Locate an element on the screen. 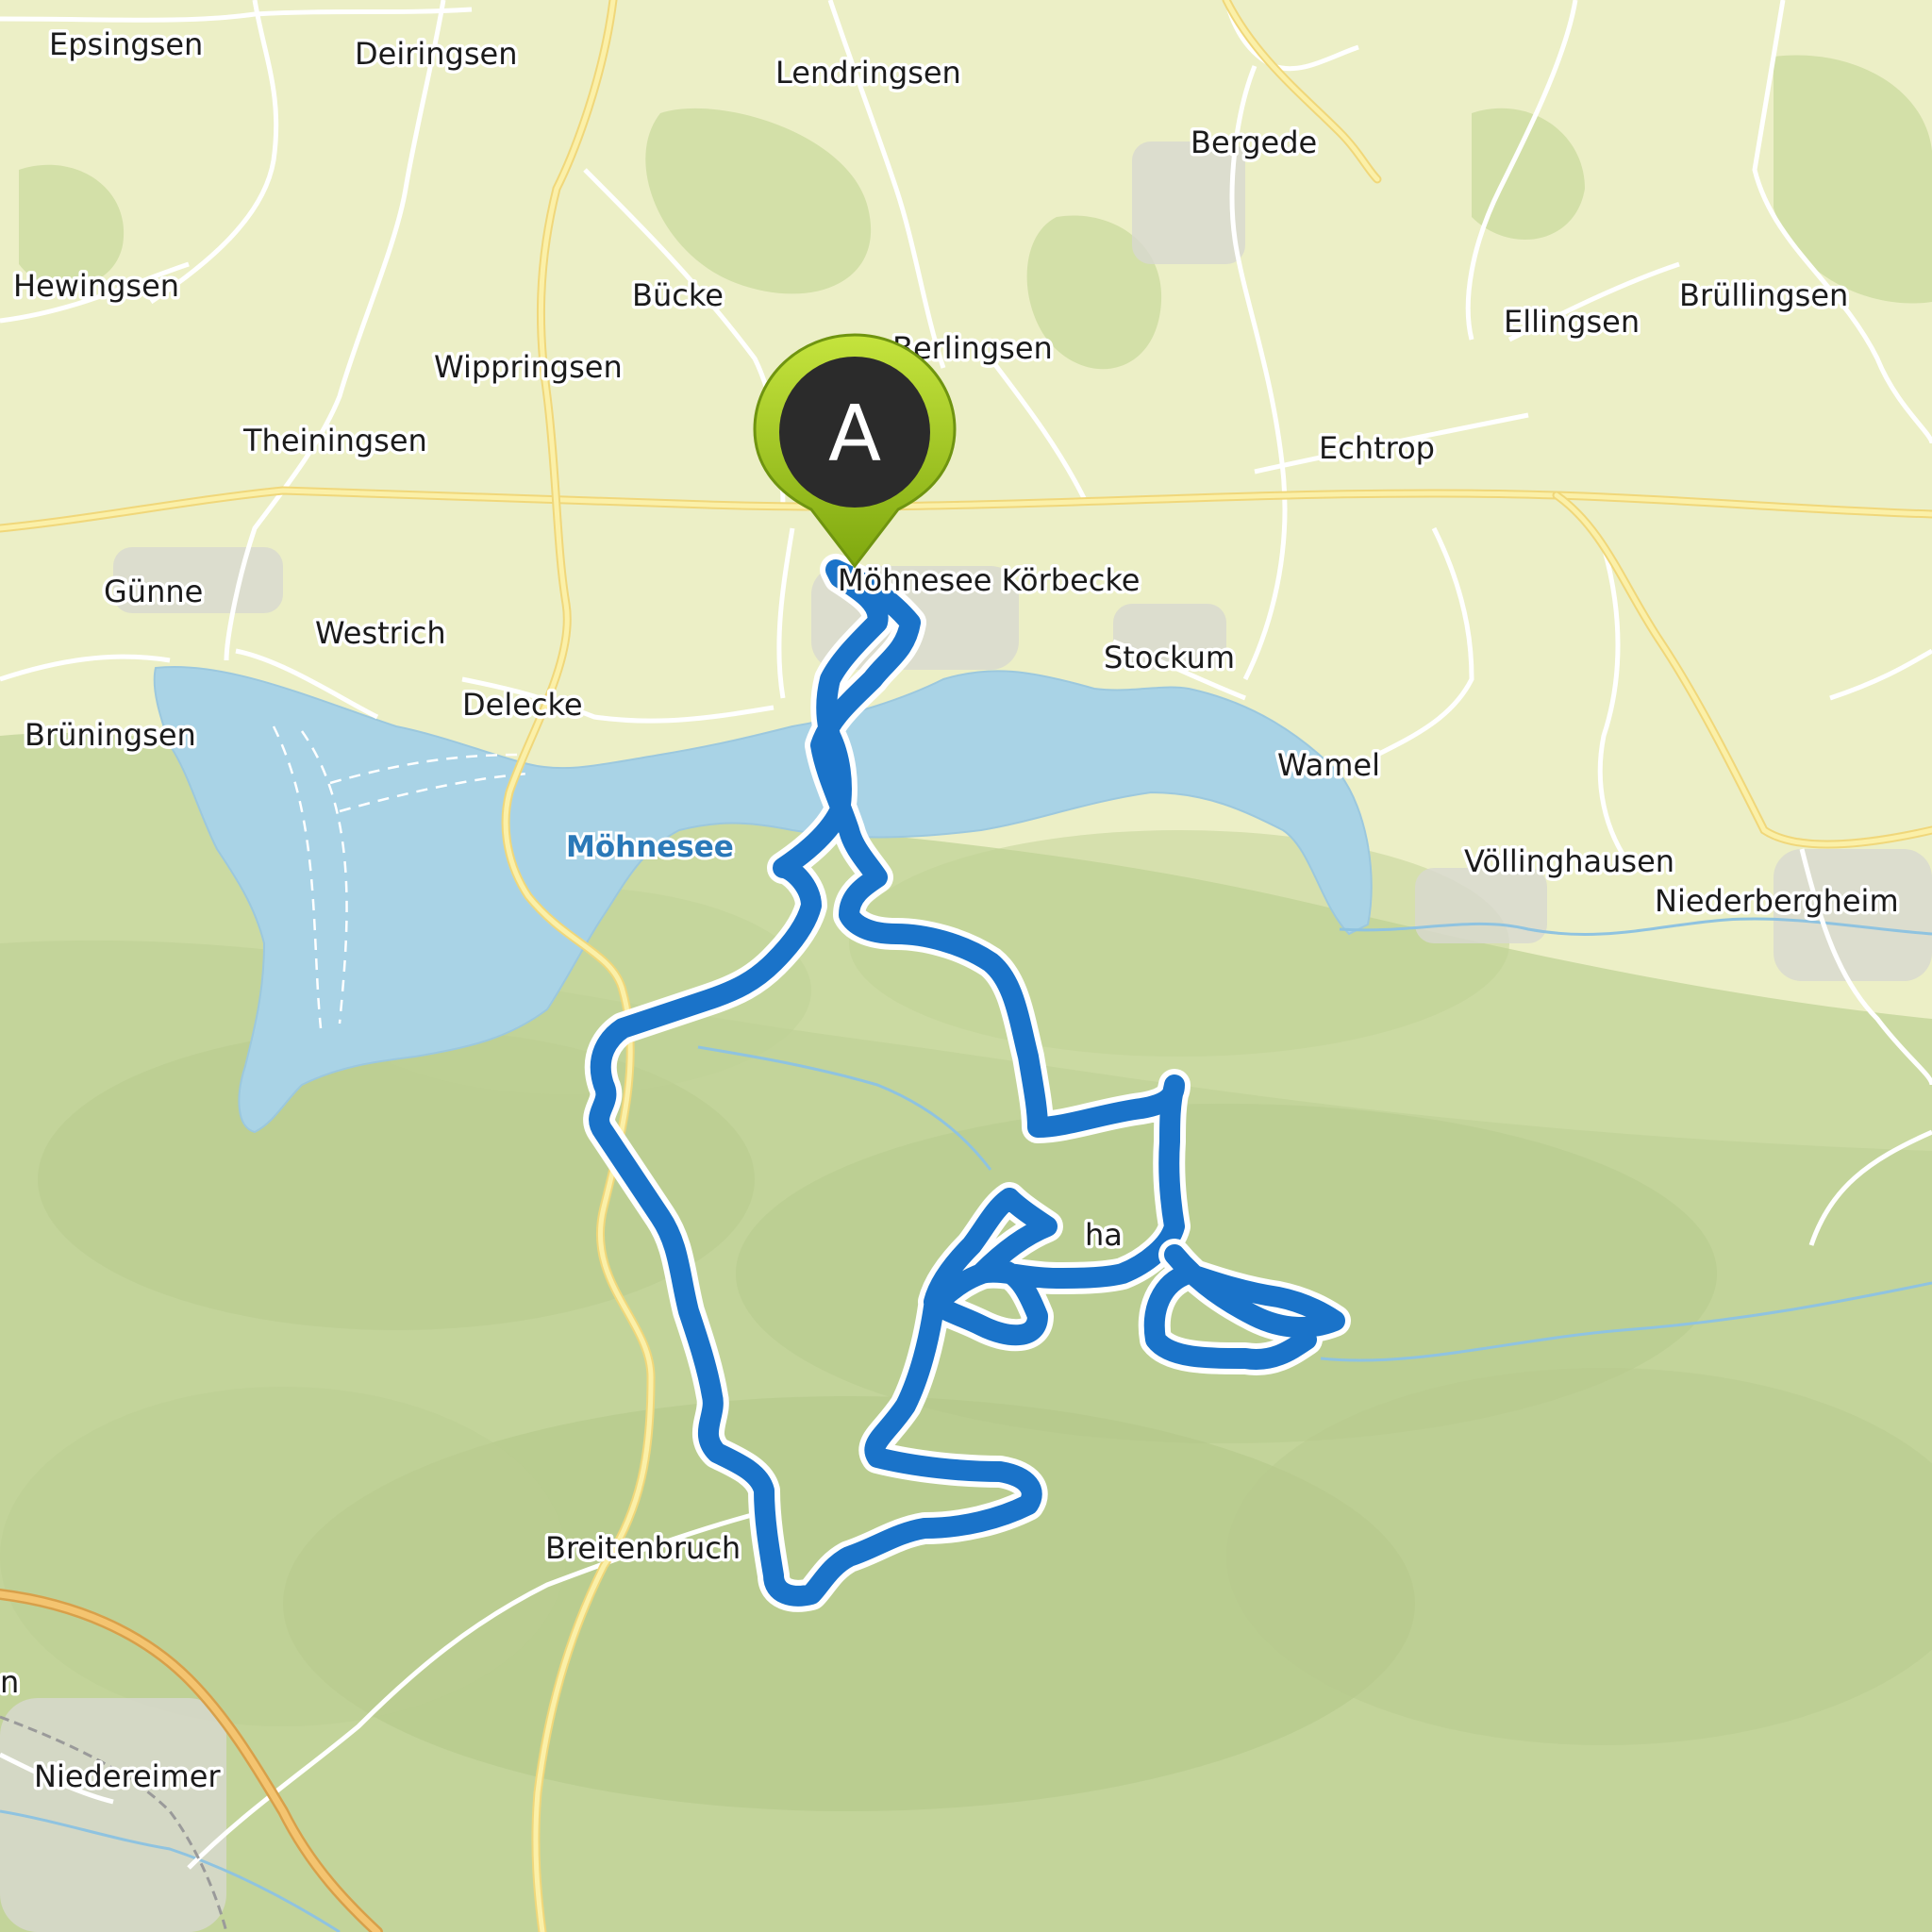  place-label: Stockum is located at coordinates (1169, 658).